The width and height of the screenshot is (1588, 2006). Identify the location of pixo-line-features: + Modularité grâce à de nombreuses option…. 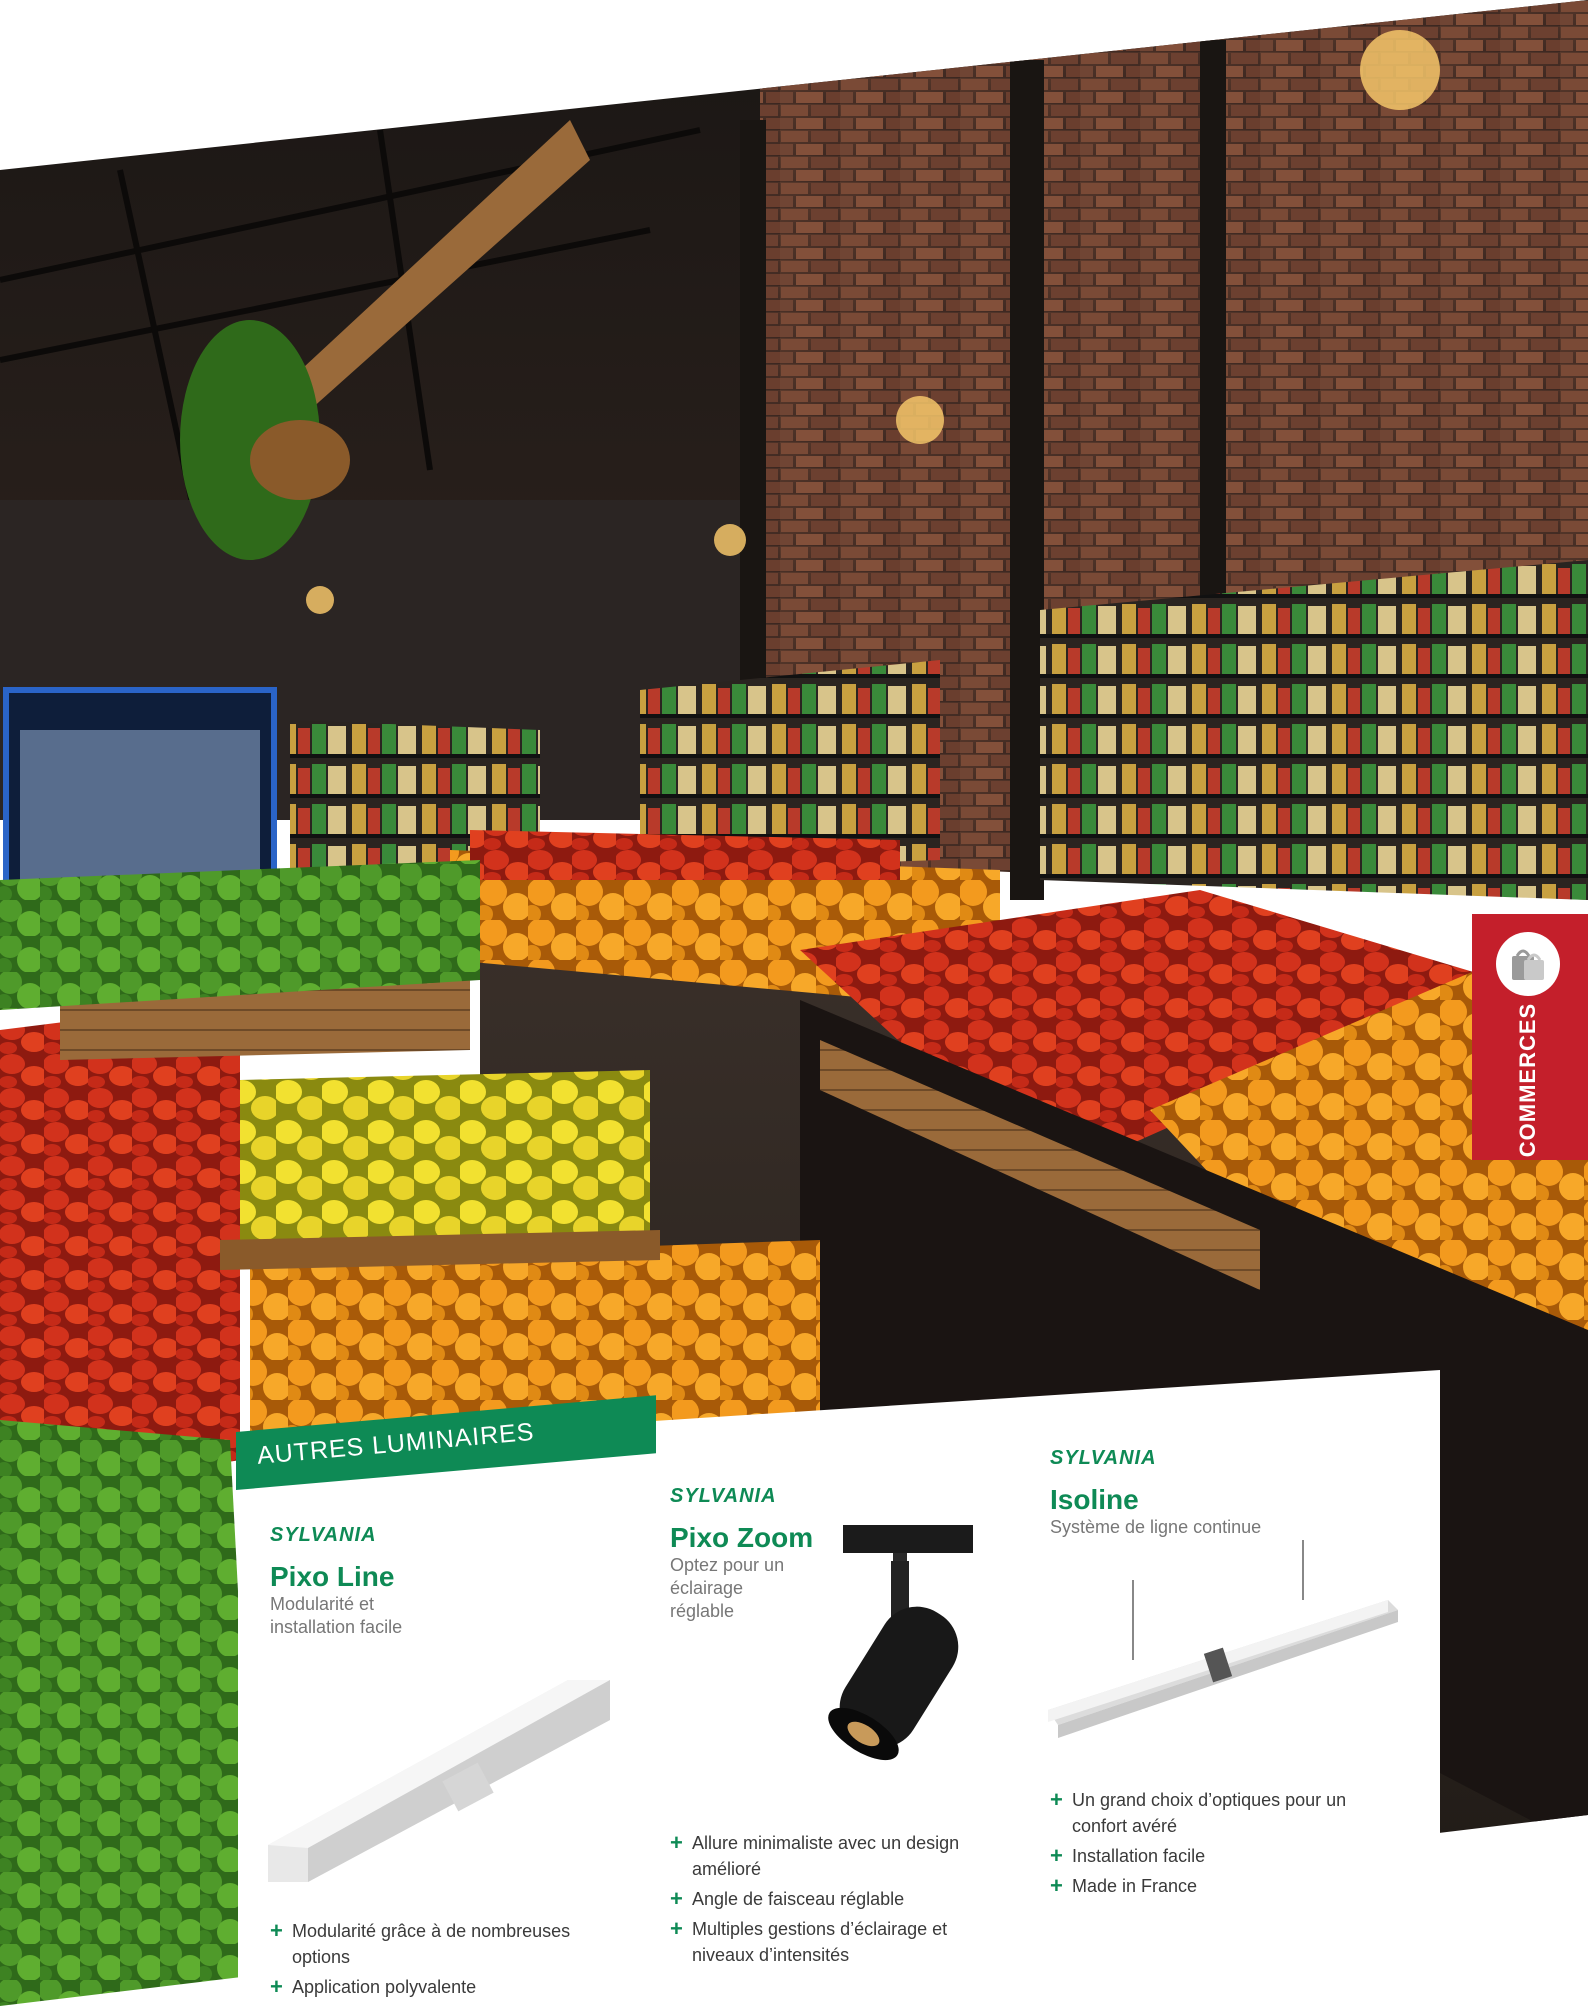
(435, 1961).